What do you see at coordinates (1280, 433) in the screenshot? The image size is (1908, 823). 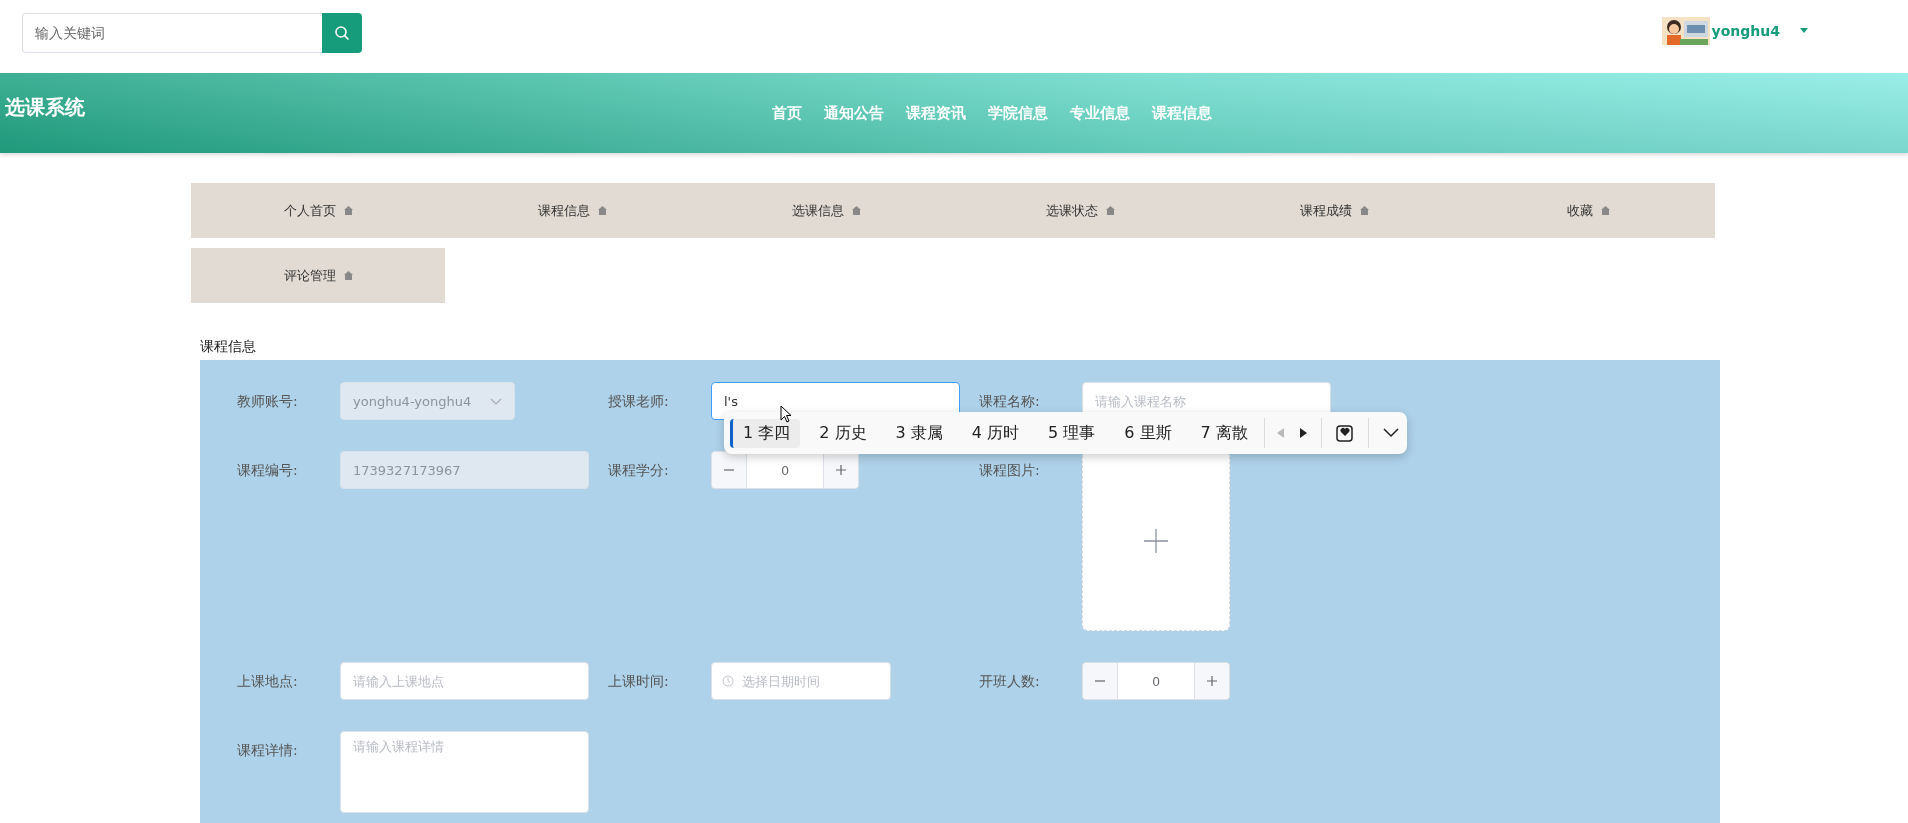 I see `left-triangle-icon` at bounding box center [1280, 433].